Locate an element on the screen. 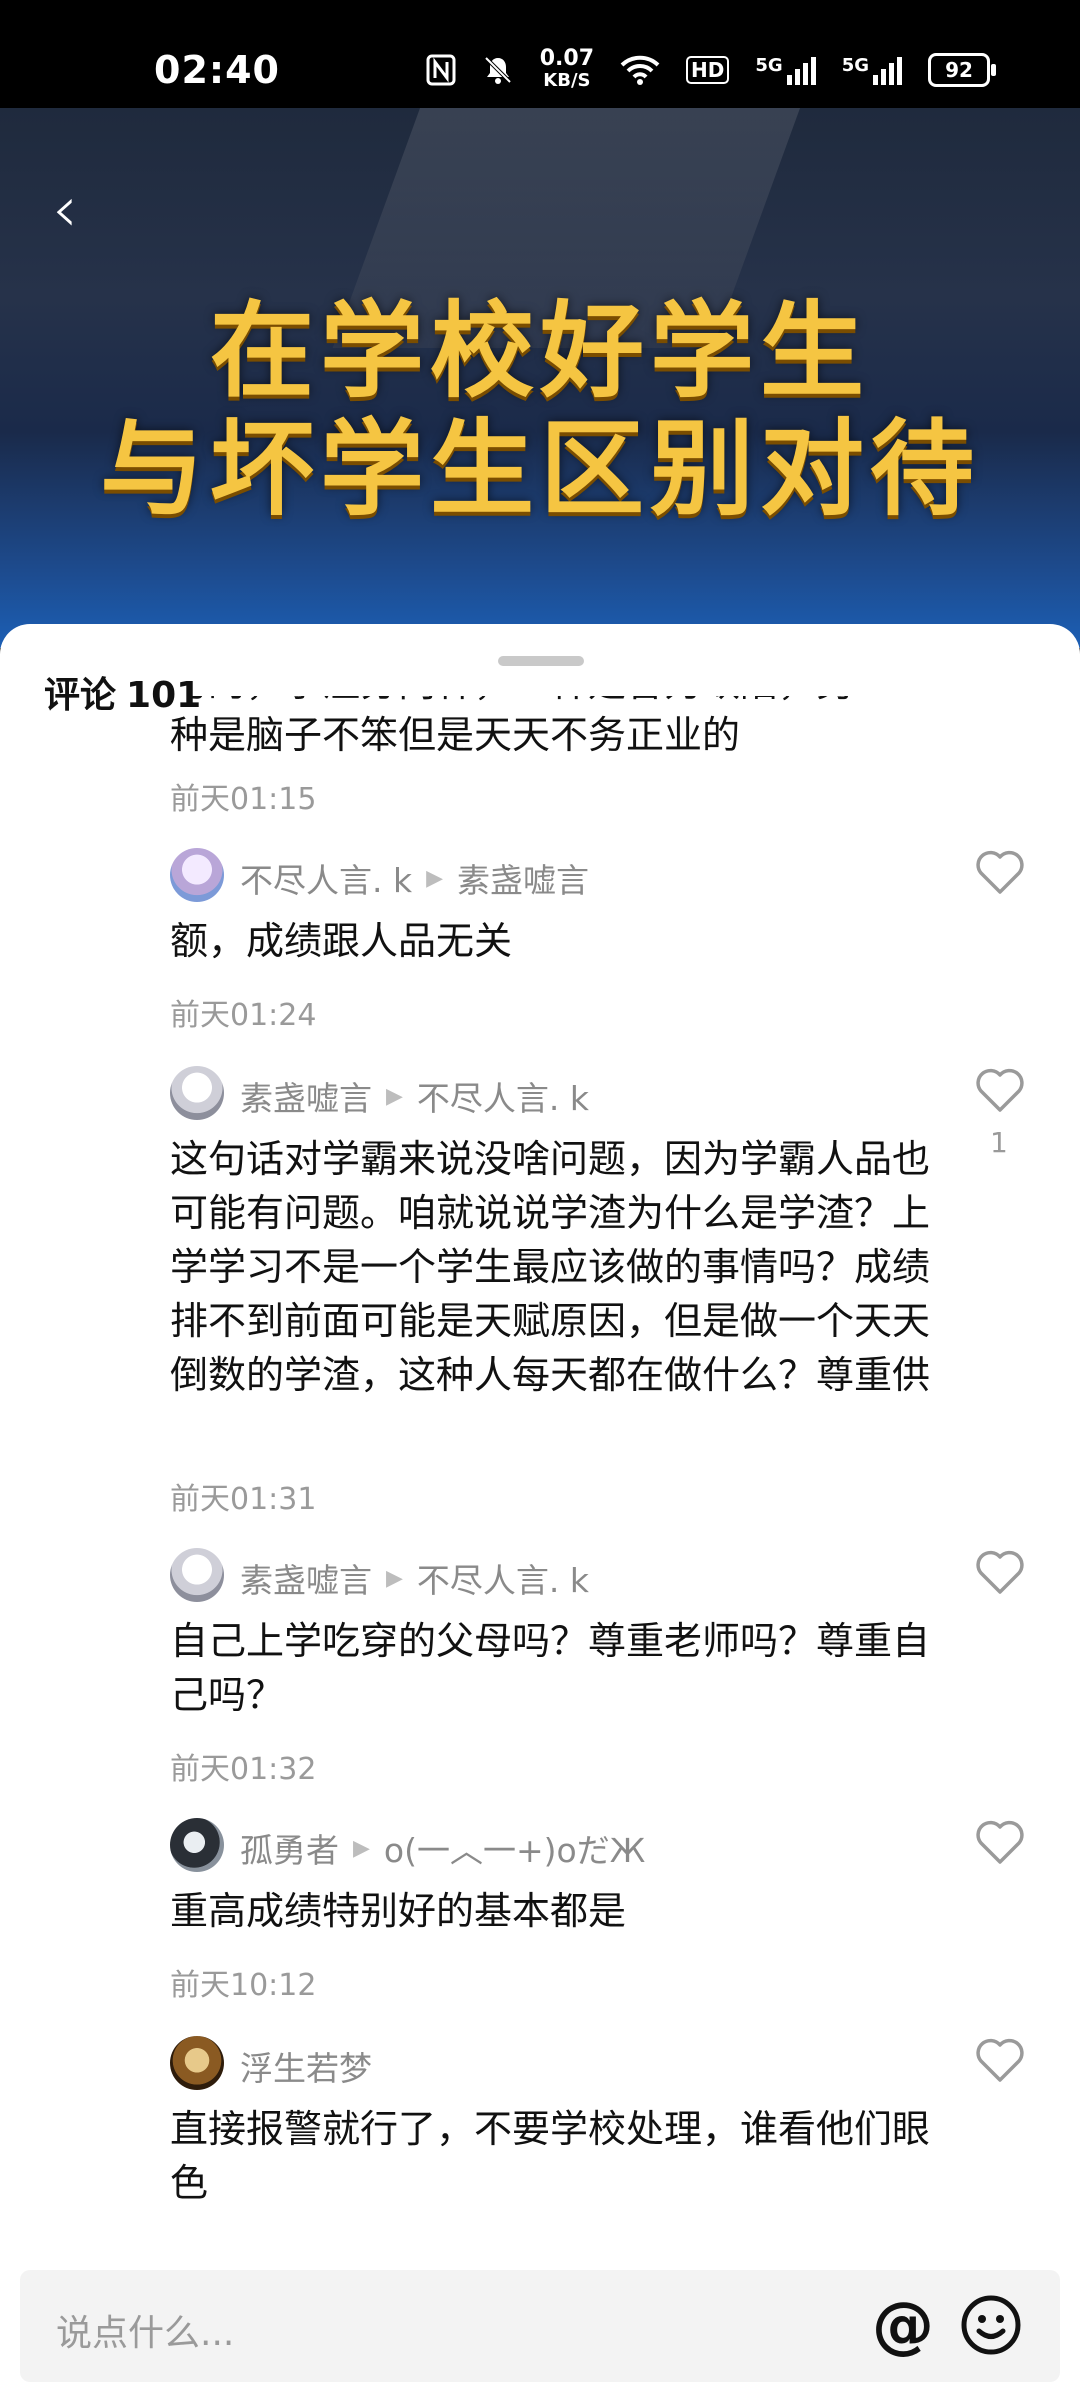 The width and height of the screenshot is (1080, 2400). comment-body: 额，成绩跟人品无关 is located at coordinates (341, 941).